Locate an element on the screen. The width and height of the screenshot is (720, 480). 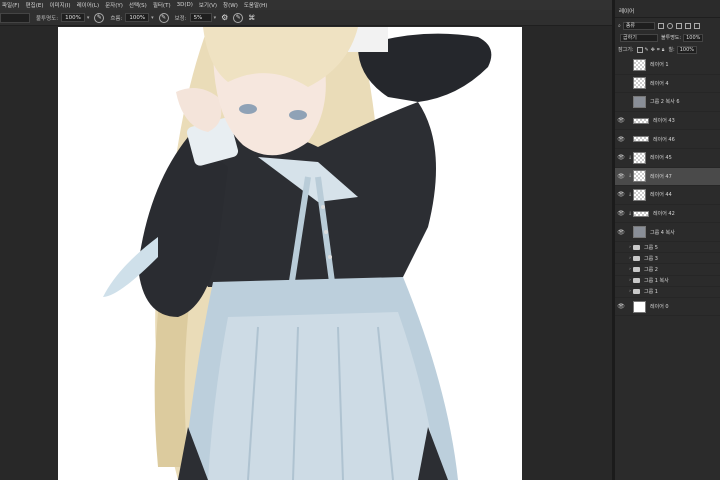
layer-row: 👁︎ ↓ 레이어 45 is located at coordinates (667, 158).